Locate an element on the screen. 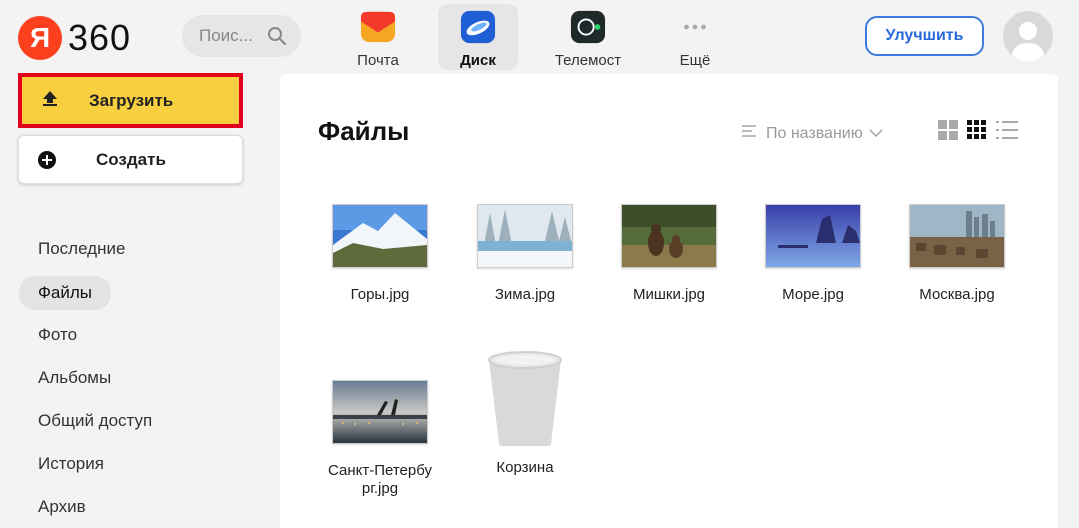 Image resolution: width=1079 pixels, height=528 pixels. upload-label: Загрузить is located at coordinates (131, 100).